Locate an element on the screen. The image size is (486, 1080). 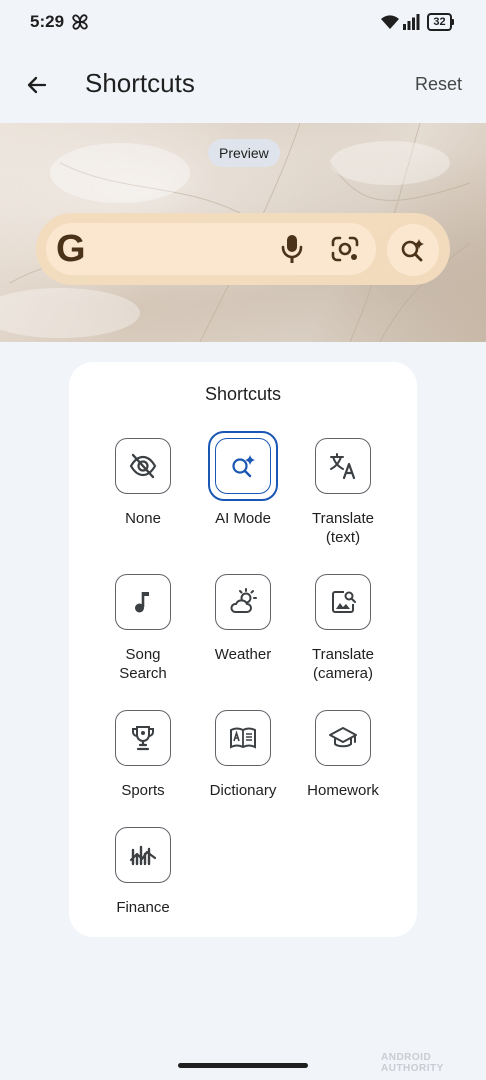
eye-off-icon is located at coordinates (143, 466).